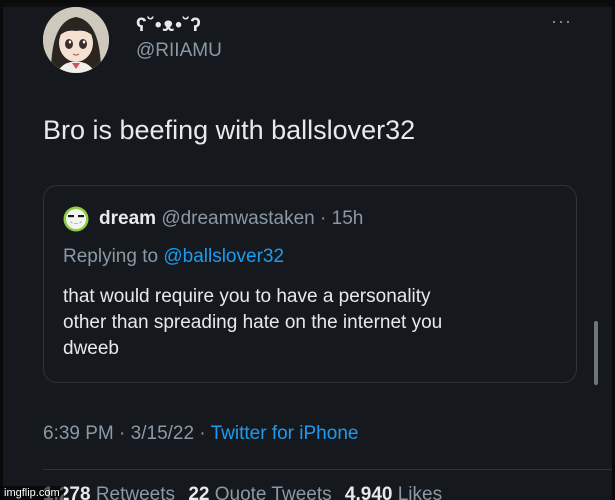  Describe the element at coordinates (179, 51) in the screenshot. I see `user-handle: @RIIAMU` at that location.